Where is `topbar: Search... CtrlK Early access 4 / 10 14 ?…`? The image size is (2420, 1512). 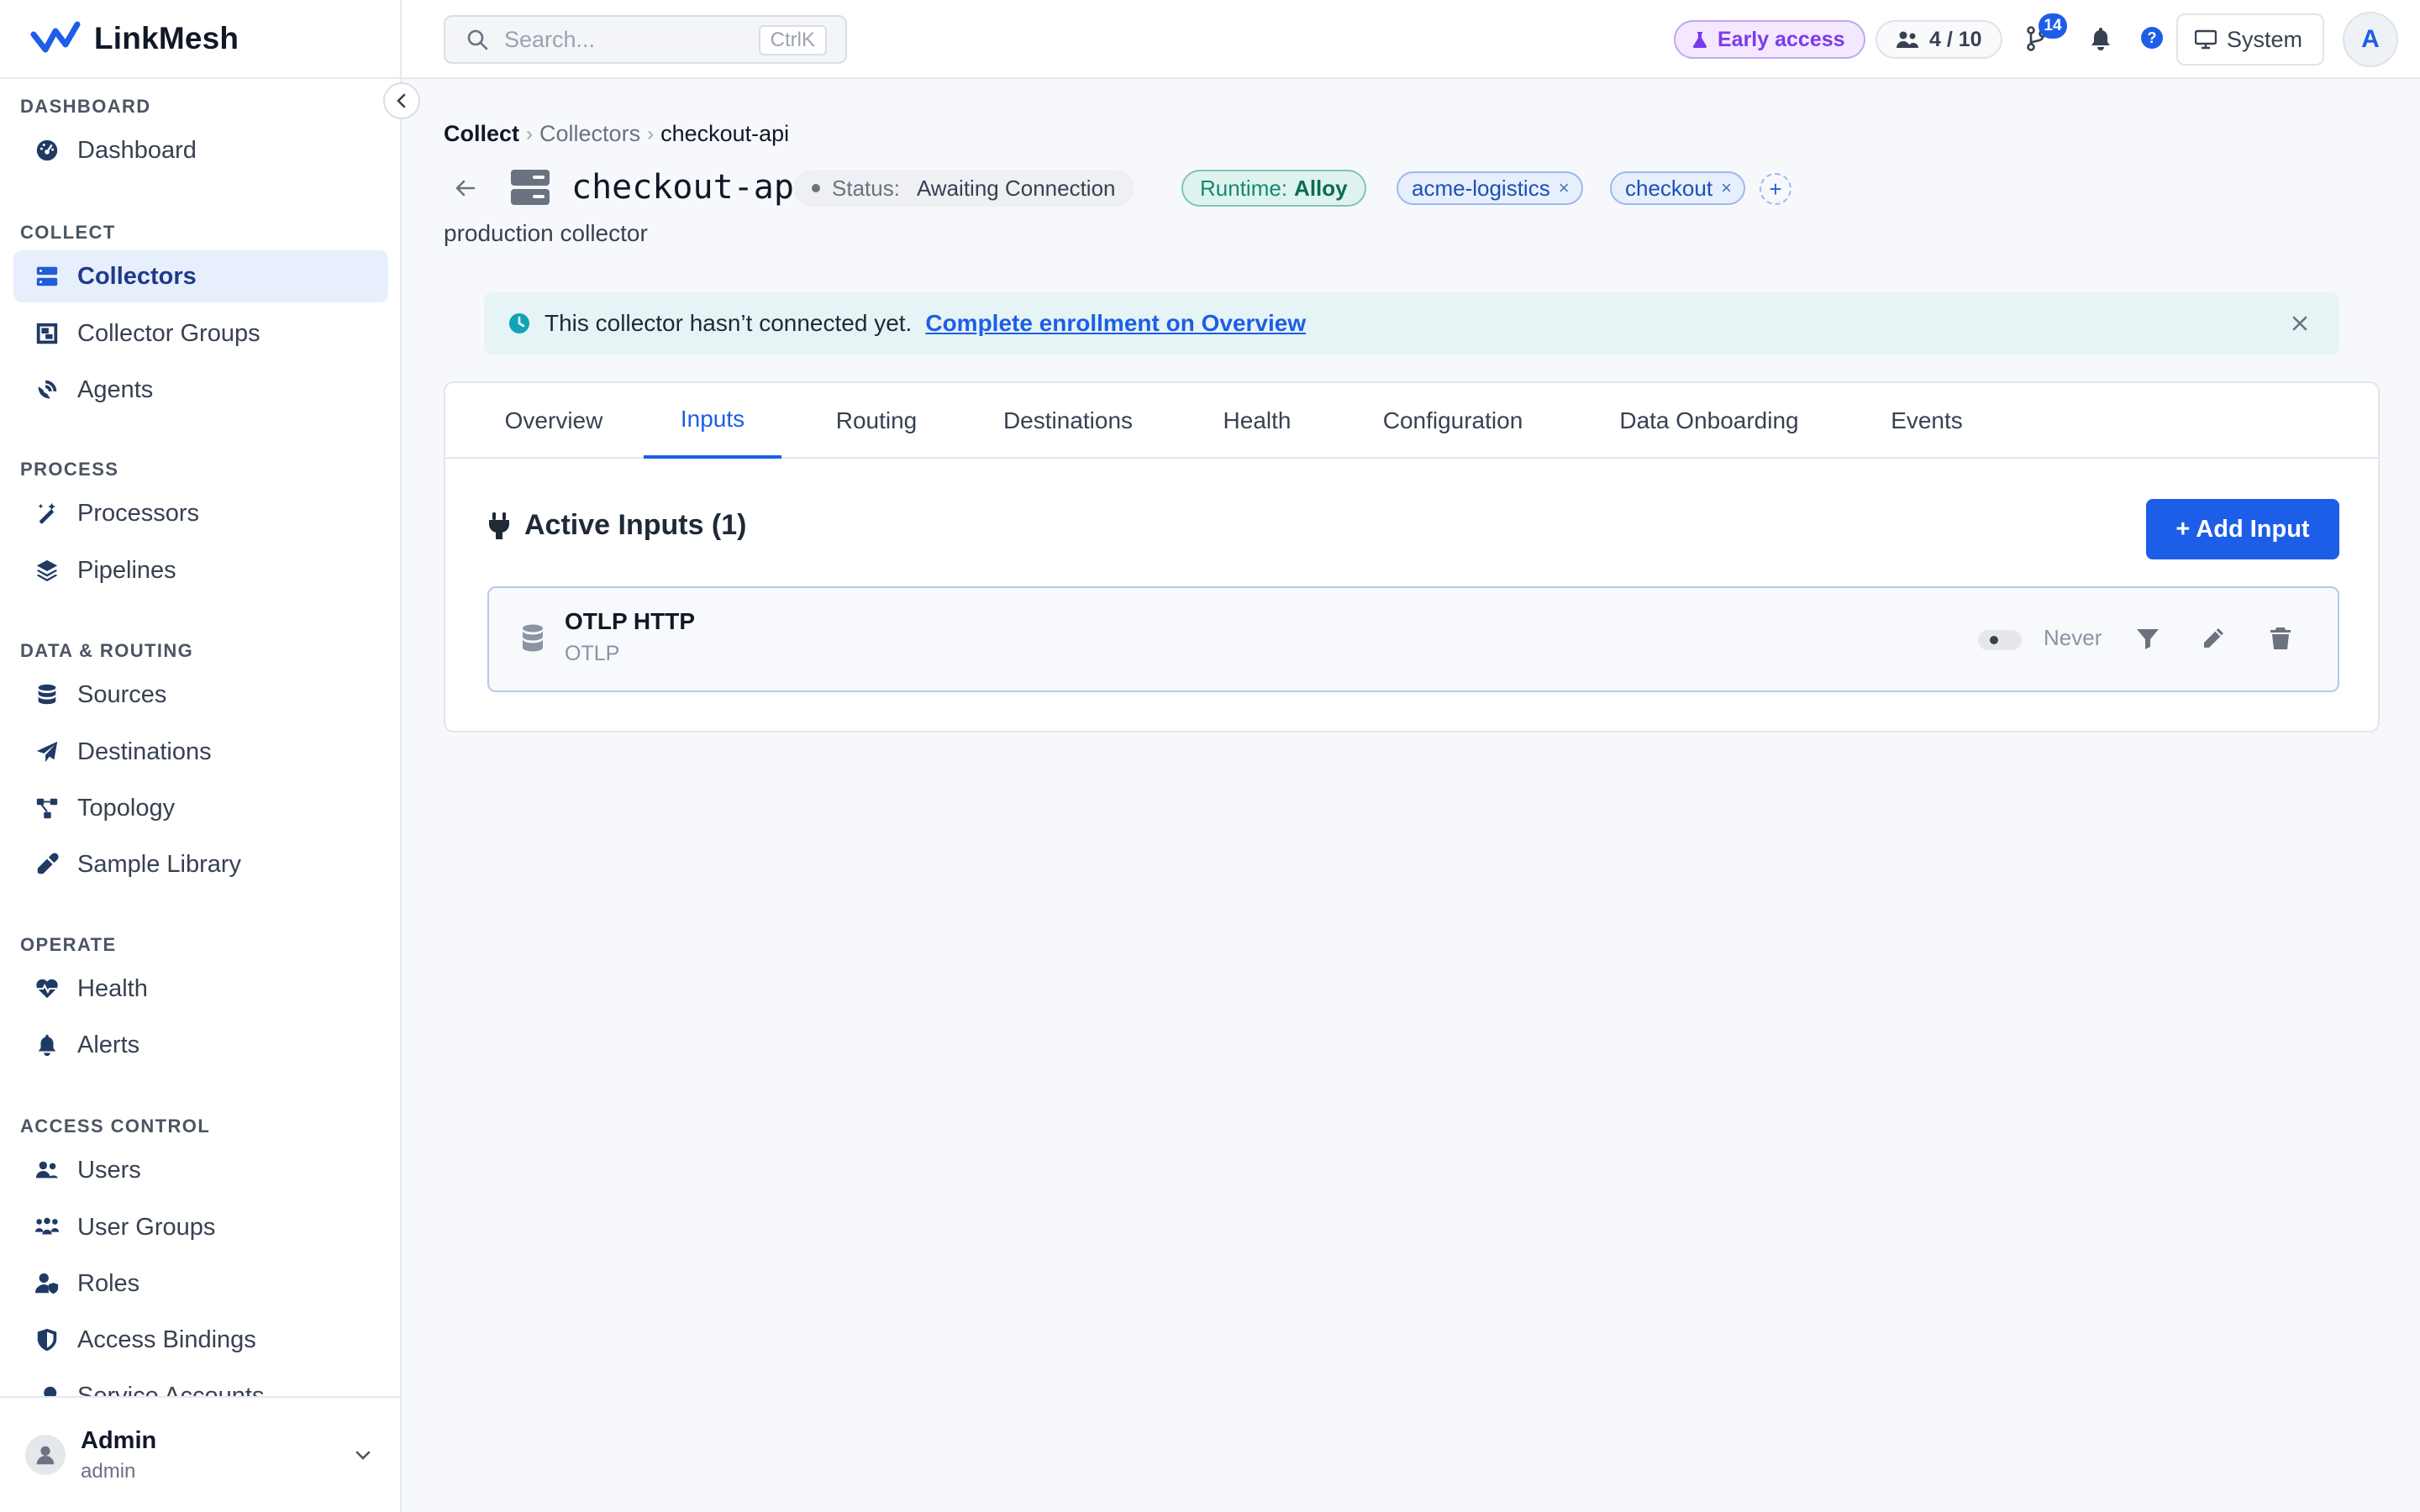
topbar: Search... CtrlK Early access 4 / 10 14 ?… is located at coordinates (1411, 39).